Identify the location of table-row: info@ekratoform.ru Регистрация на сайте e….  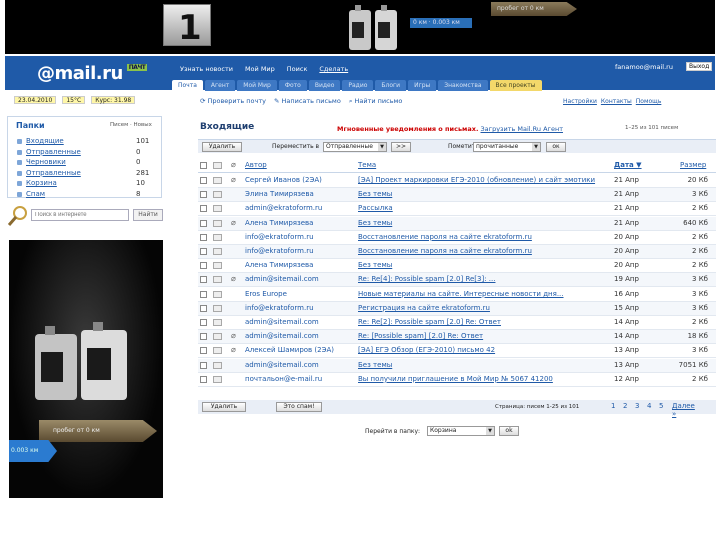
(457, 308).